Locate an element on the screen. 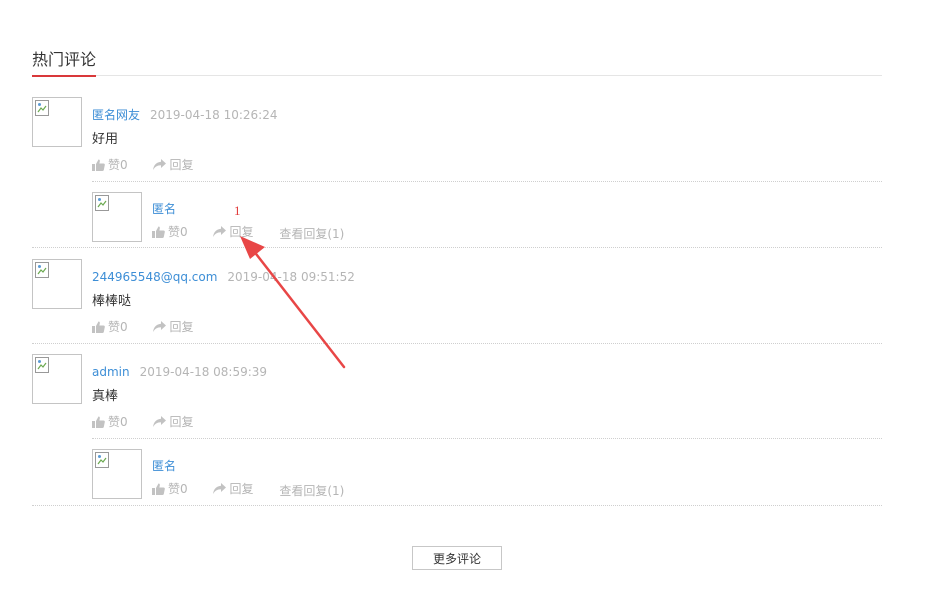 The height and width of the screenshot is (596, 929). comment-author: 244965548@qq.com is located at coordinates (154, 277).